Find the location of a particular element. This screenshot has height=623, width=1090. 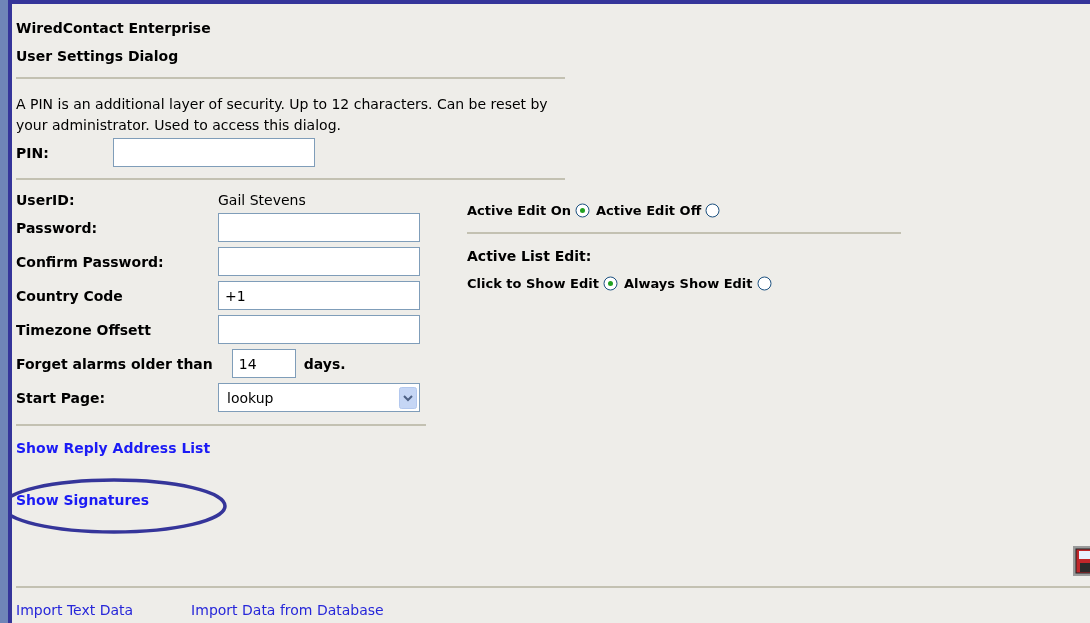

field-label: Timezone Offsett is located at coordinates (84, 329).